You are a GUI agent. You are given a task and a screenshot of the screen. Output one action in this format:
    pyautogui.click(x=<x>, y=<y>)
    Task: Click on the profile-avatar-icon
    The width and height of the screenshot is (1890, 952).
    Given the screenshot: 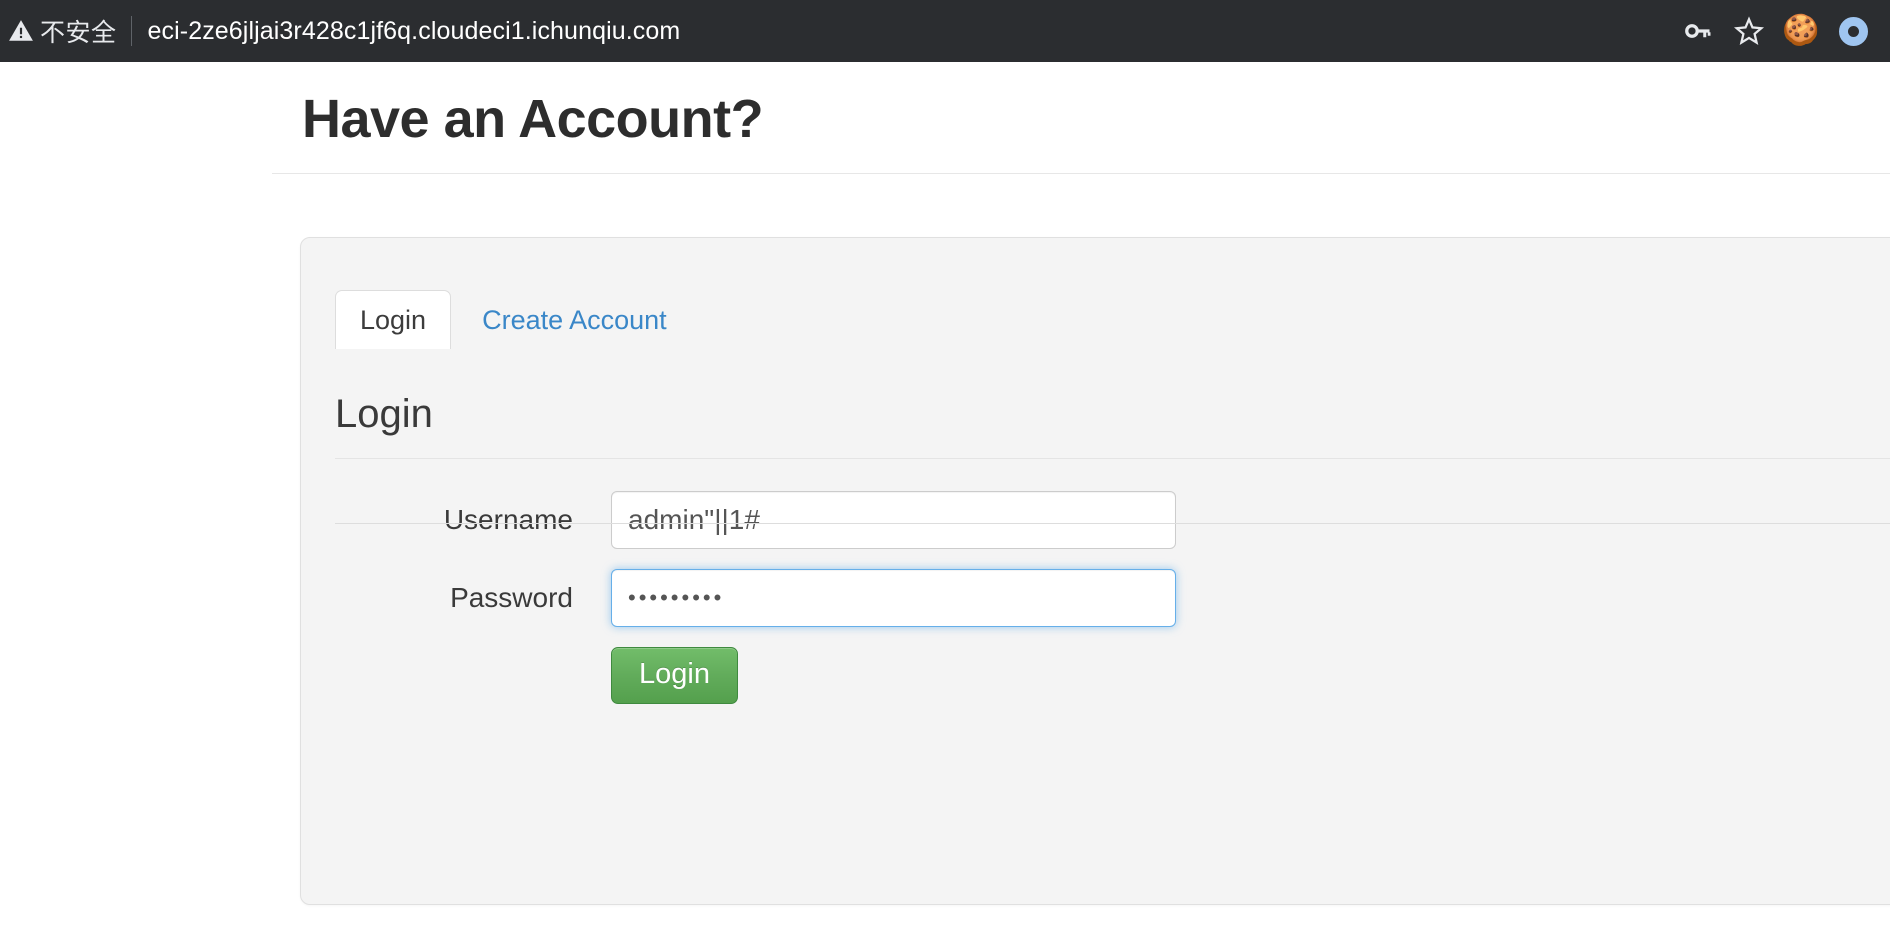 What is the action you would take?
    pyautogui.click(x=1853, y=31)
    